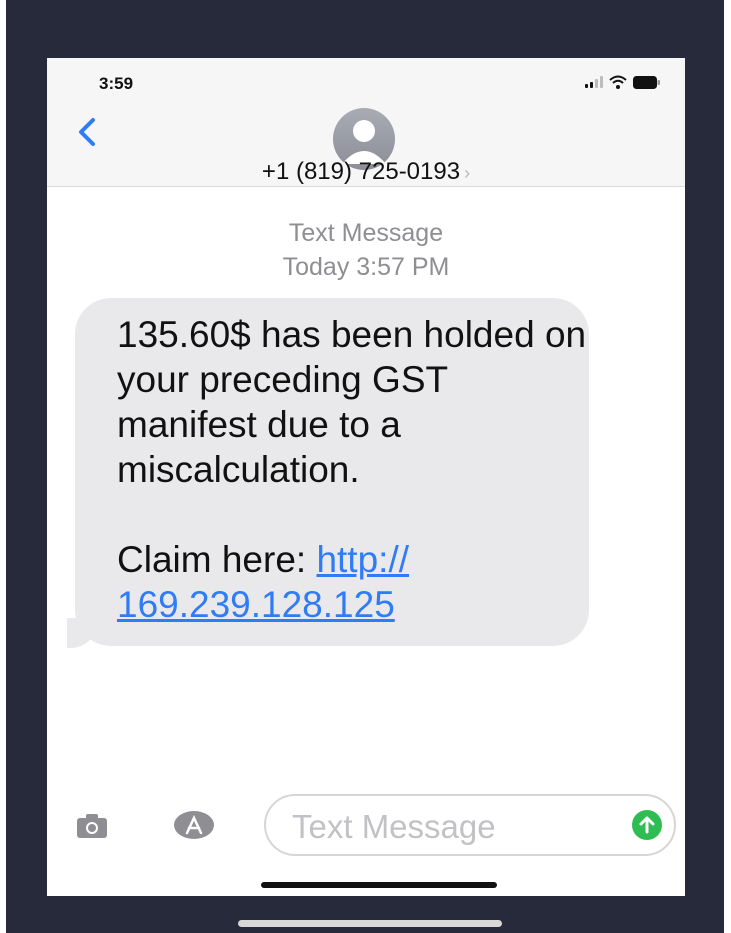 The image size is (731, 933). I want to click on message-input: Text Message, so click(470, 825).